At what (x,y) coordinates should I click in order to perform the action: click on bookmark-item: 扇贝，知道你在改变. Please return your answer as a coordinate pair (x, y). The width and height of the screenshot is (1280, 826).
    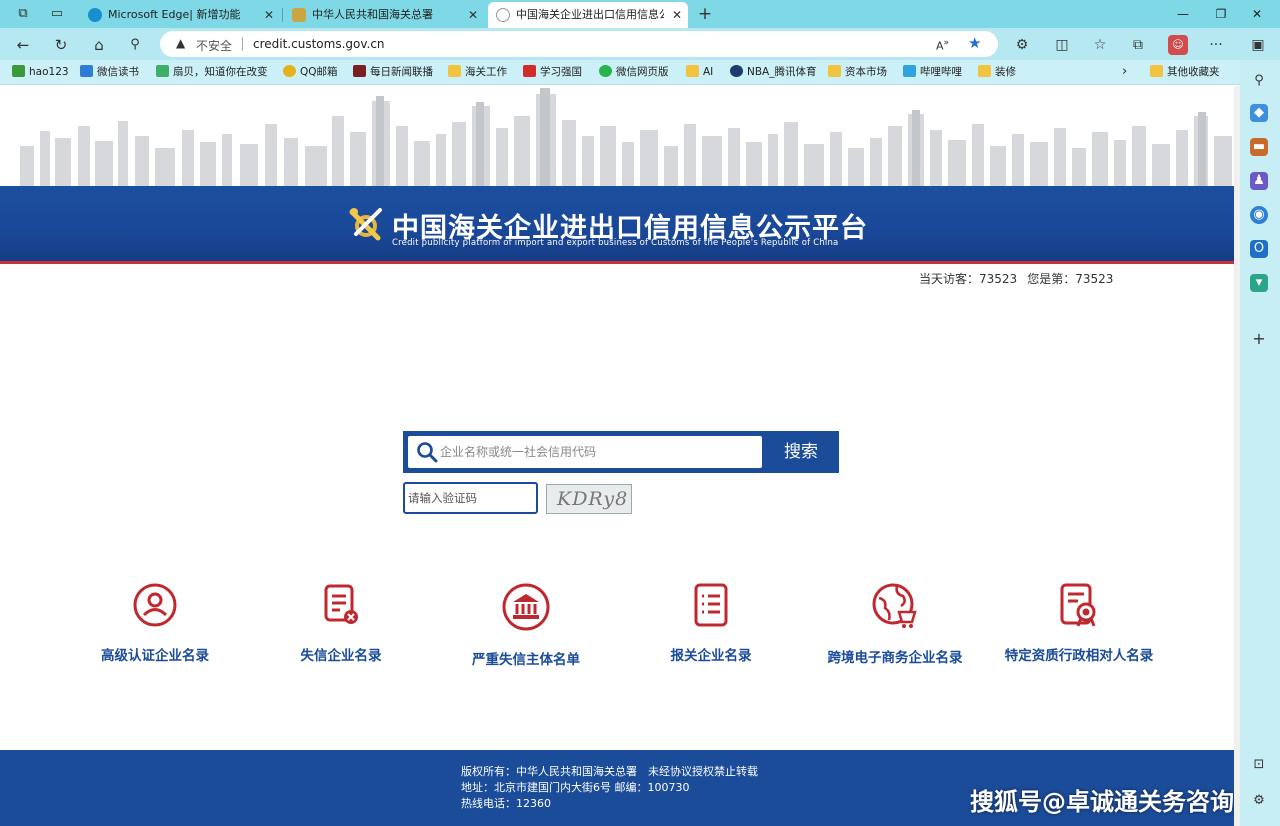
    Looking at the image, I should click on (212, 72).